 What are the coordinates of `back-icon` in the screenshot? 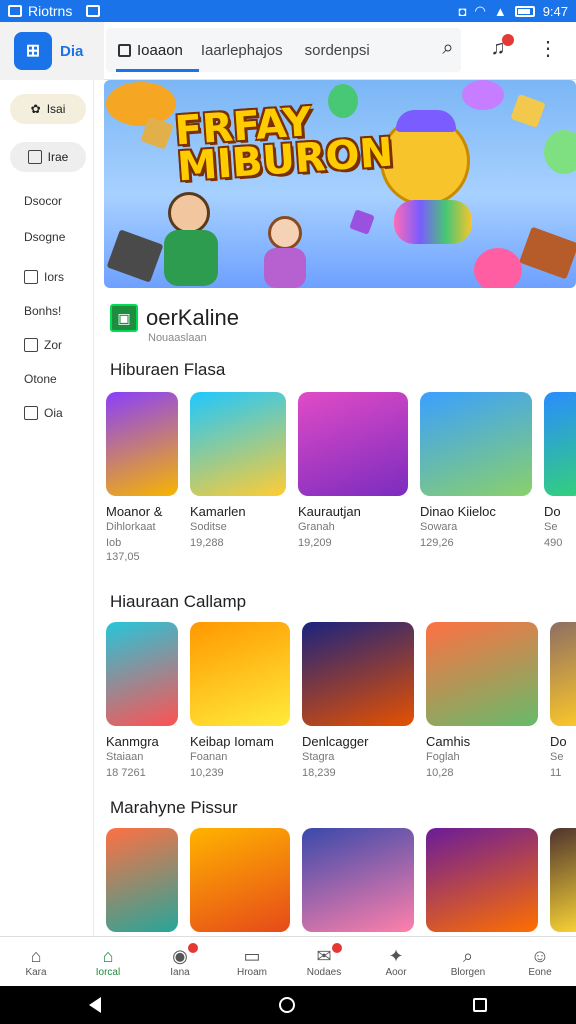 It's located at (95, 1005).